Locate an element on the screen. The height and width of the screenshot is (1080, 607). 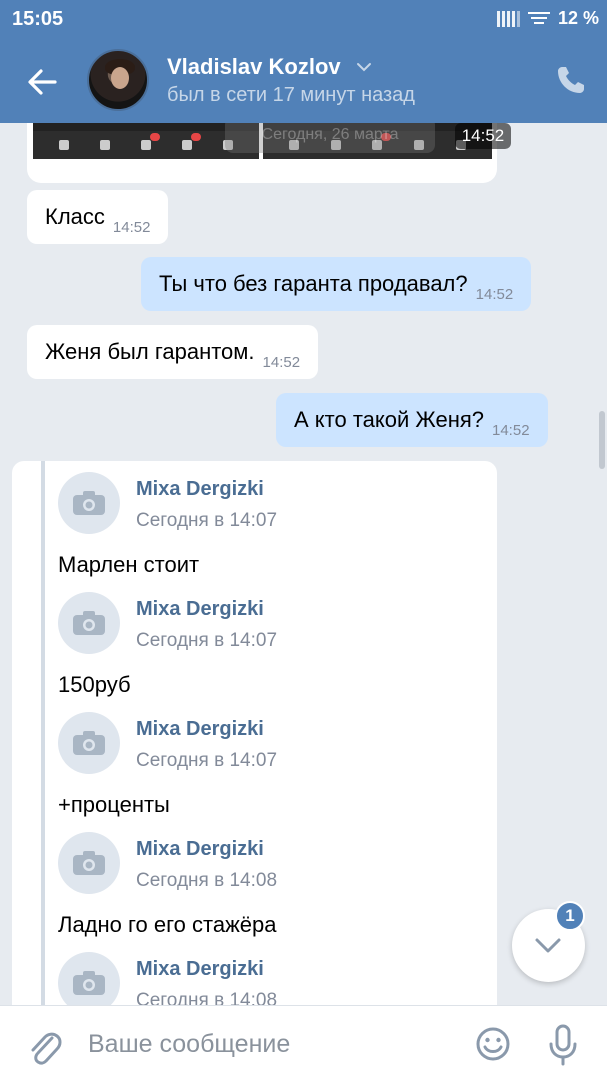
wifi-icon is located at coordinates (538, 17).